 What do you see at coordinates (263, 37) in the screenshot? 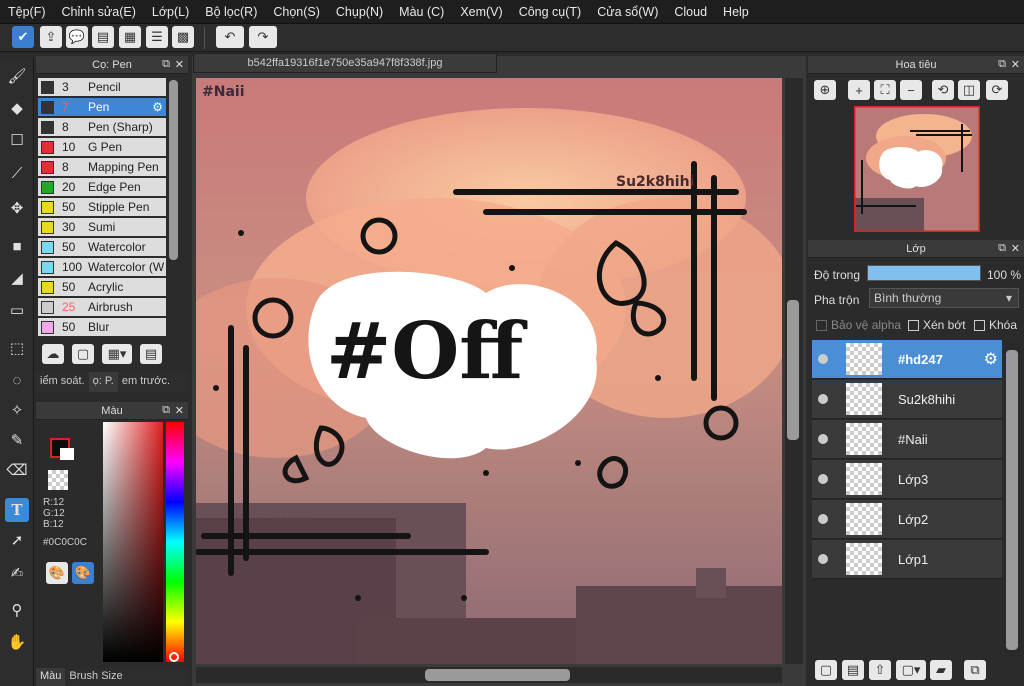
I see `redo-icon: ↷` at bounding box center [263, 37].